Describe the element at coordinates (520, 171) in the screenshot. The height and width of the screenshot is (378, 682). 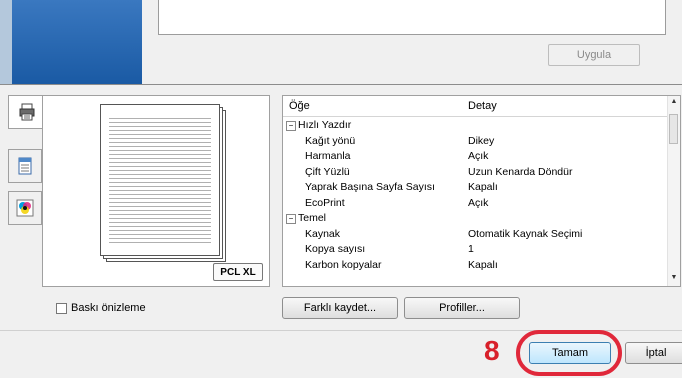
I see `setting-value: Uzun Kenarda Döndür` at that location.